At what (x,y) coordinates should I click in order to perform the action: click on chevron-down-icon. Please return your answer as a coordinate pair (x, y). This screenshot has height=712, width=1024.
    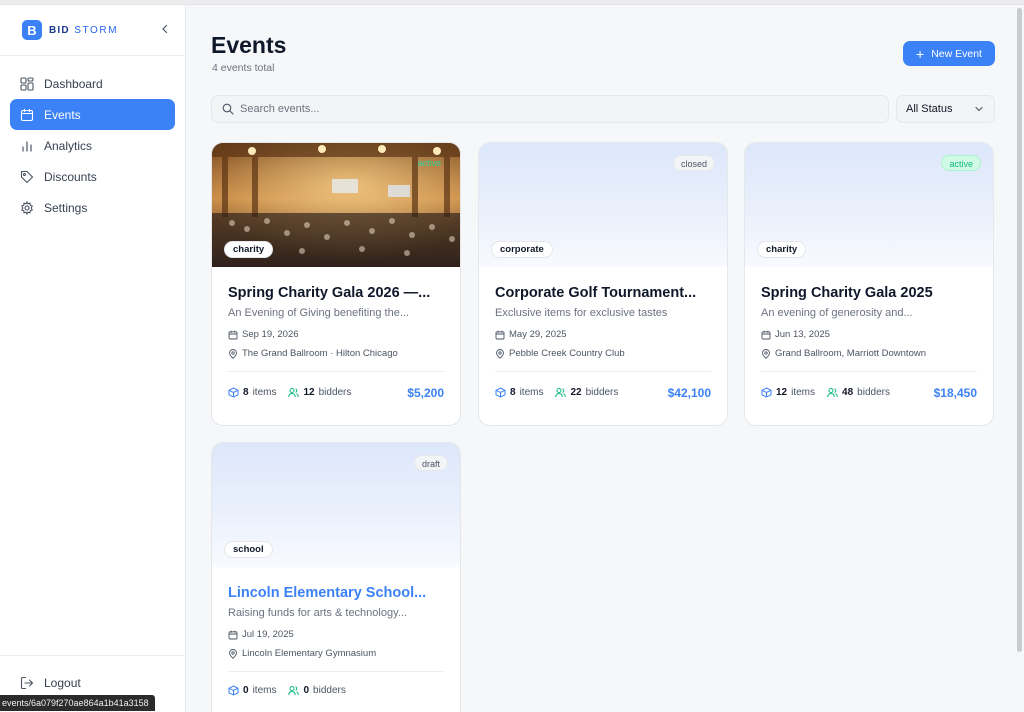
    Looking at the image, I should click on (979, 109).